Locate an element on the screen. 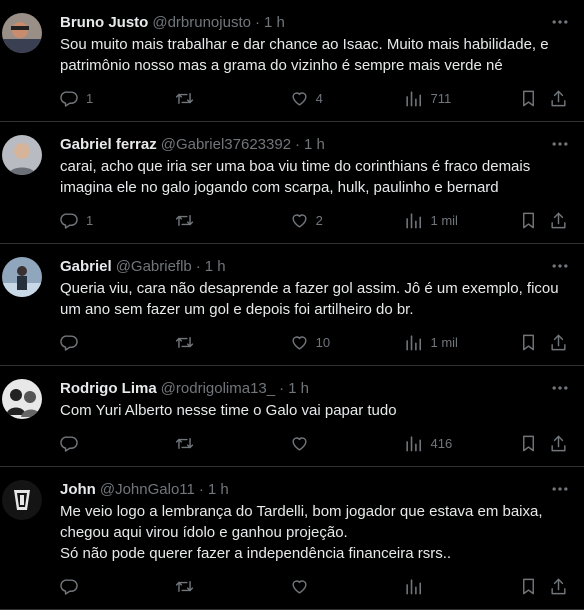 This screenshot has height=610, width=584. tweet-actions: 416 is located at coordinates (314, 449).